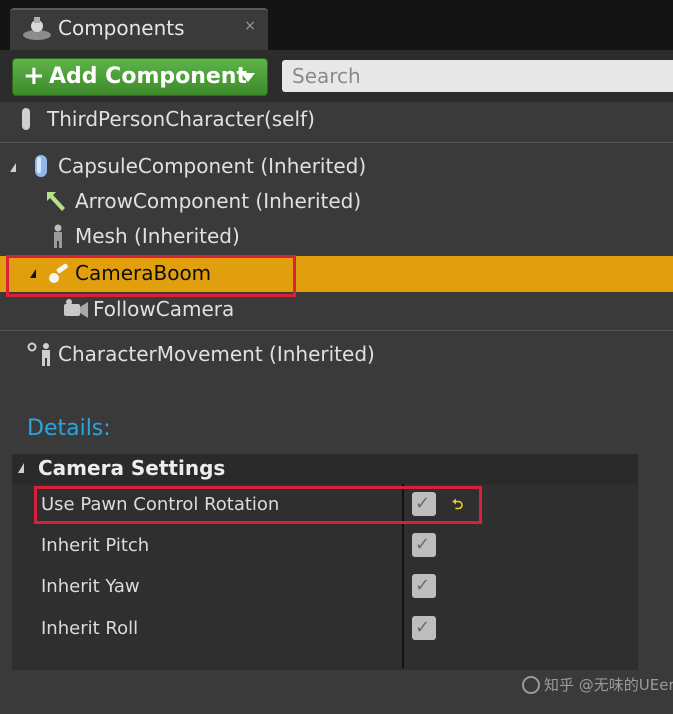 This screenshot has width=673, height=714. What do you see at coordinates (325, 469) in the screenshot?
I see `camera-settings-header: Camera Settings` at bounding box center [325, 469].